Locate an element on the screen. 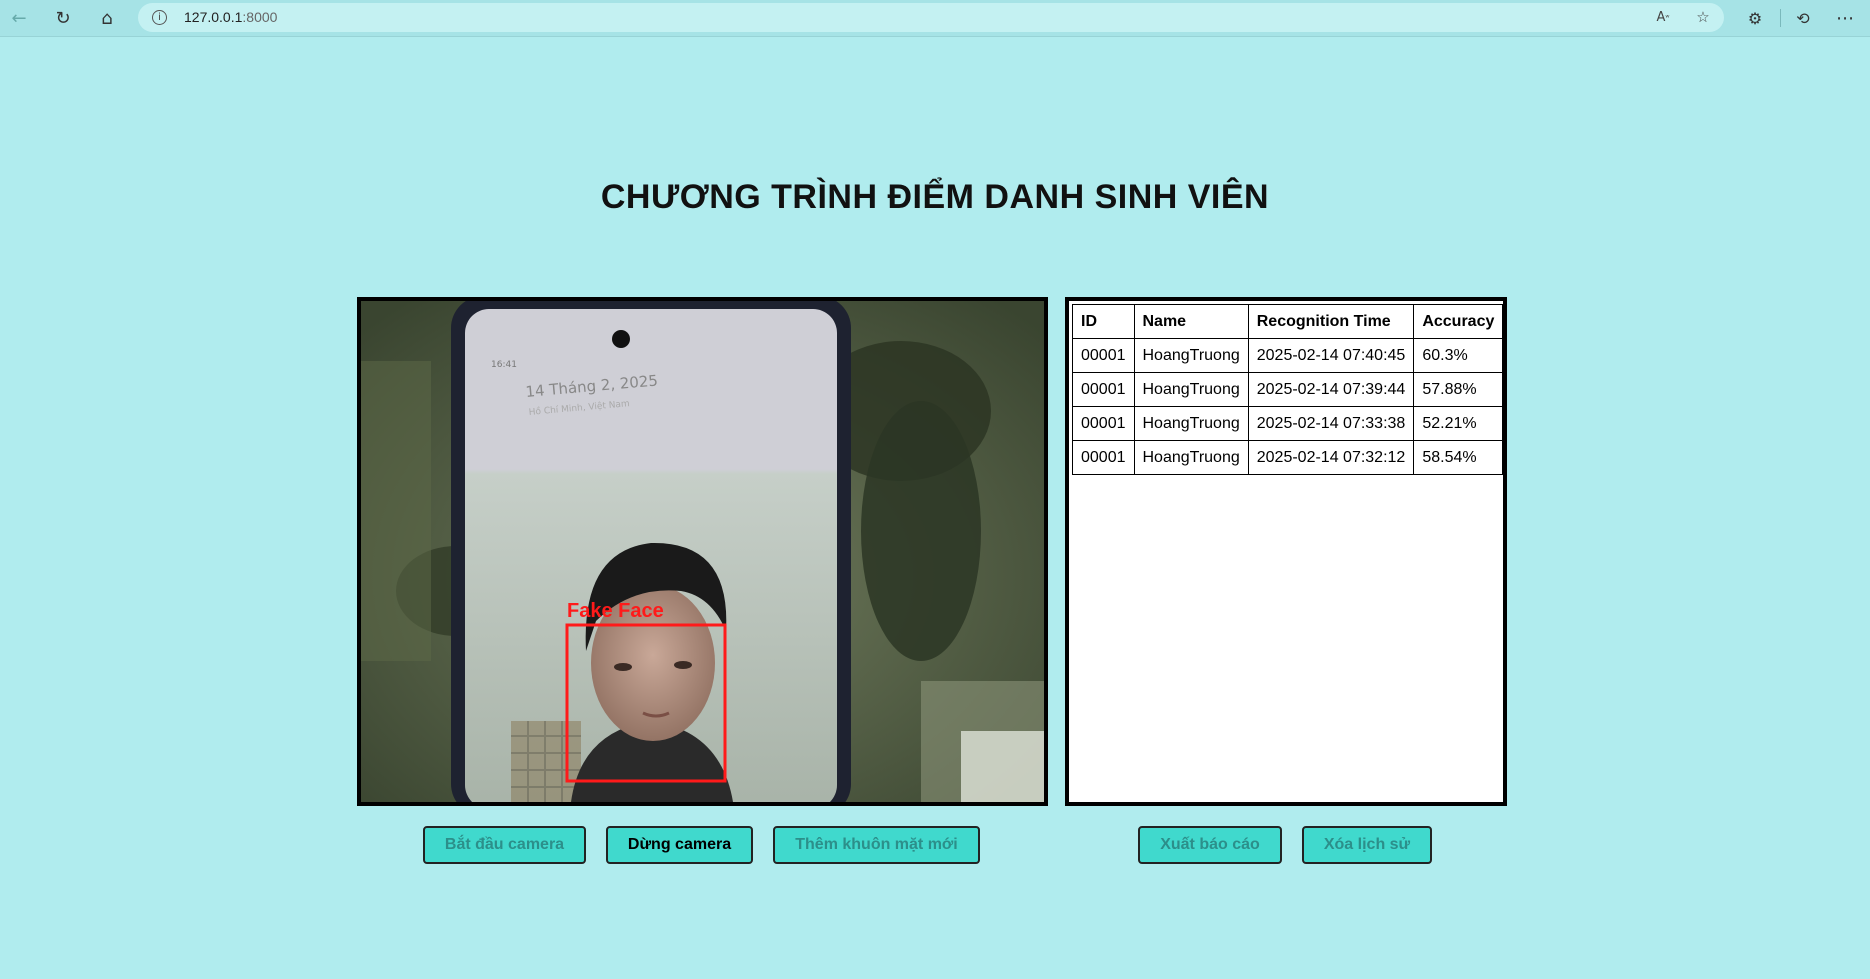 This screenshot has width=1870, height=979. favorite-star-icon: ☆ is located at coordinates (1703, 17).